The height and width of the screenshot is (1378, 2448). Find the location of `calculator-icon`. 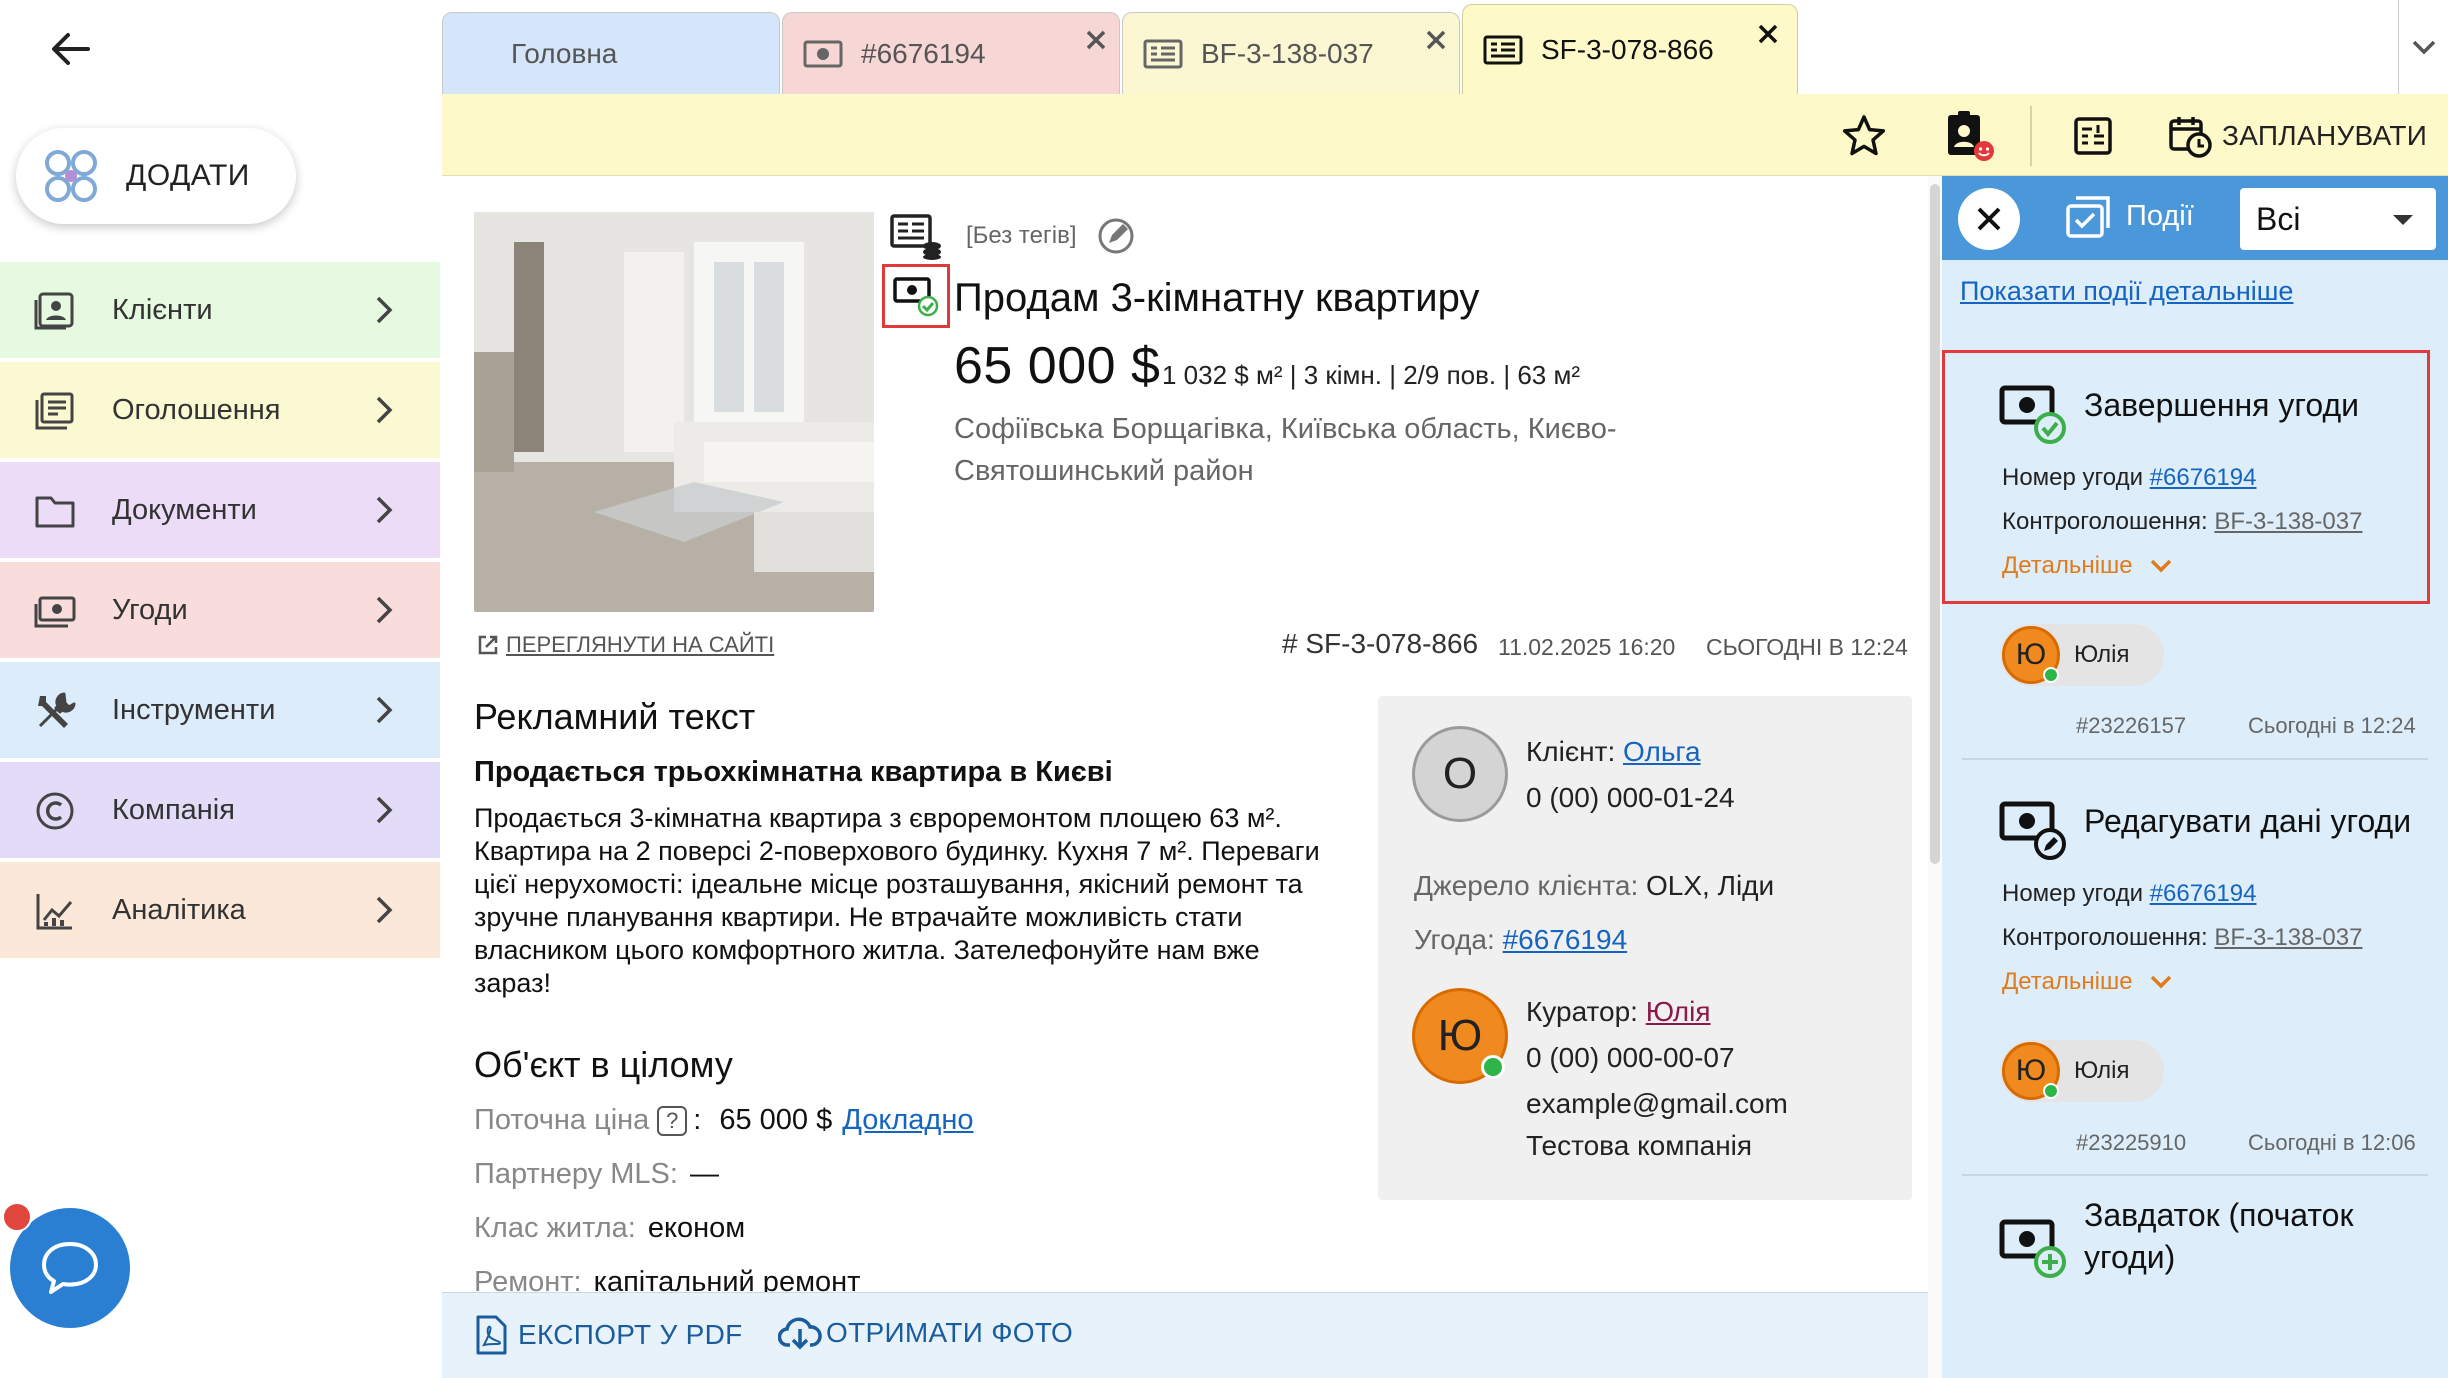

calculator-icon is located at coordinates (2093, 136).